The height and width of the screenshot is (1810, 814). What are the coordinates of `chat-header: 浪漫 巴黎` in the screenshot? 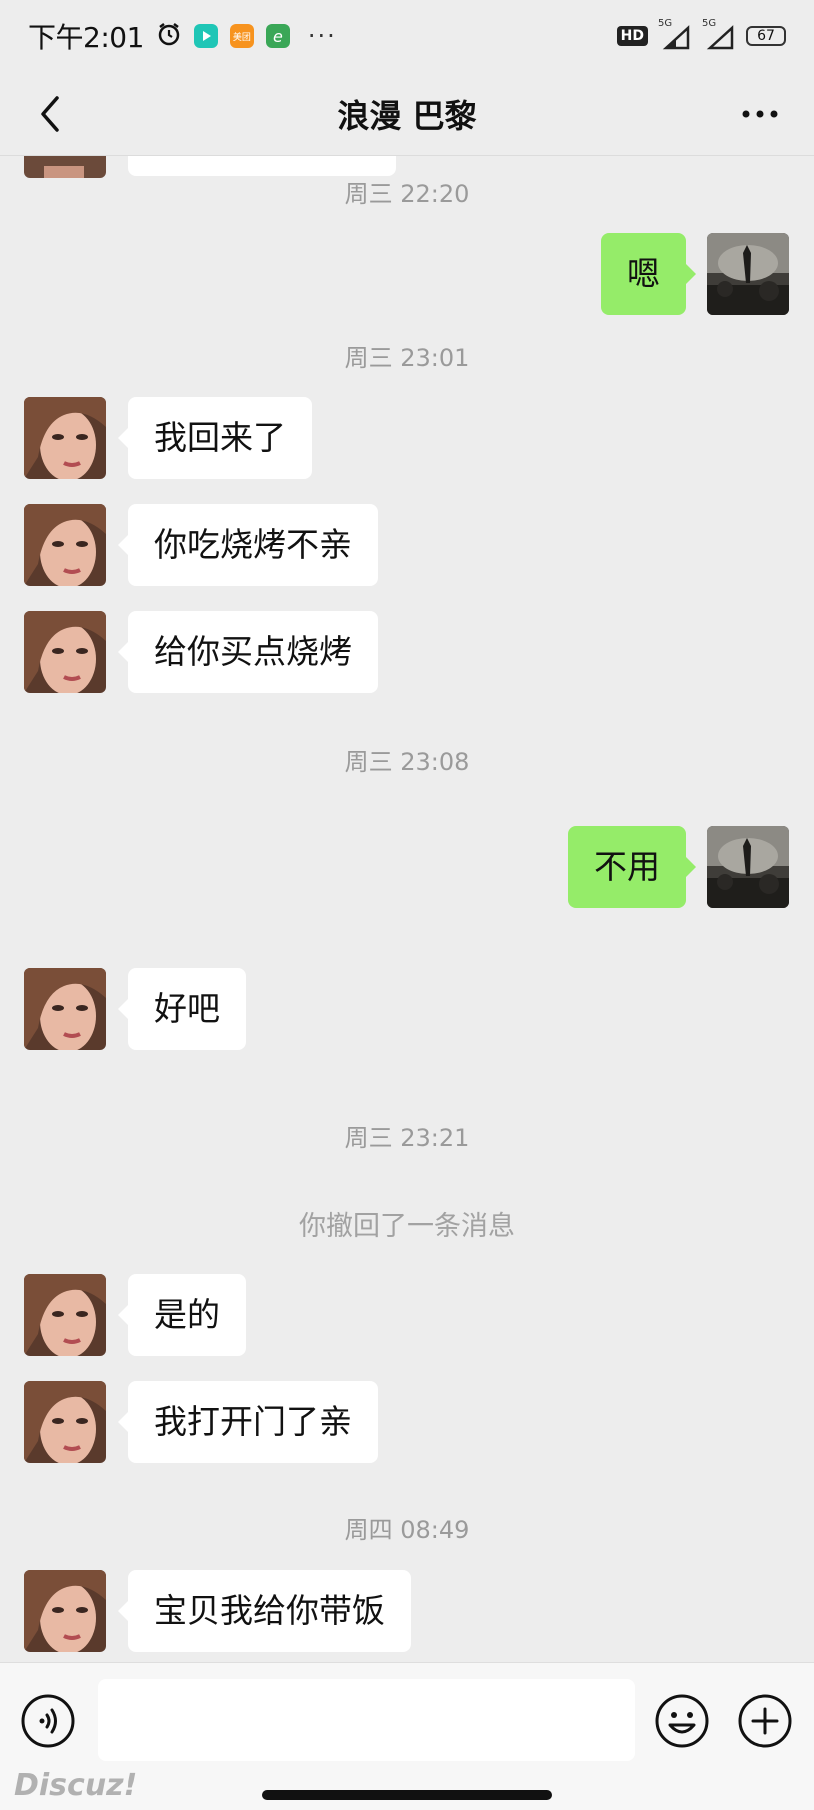 It's located at (407, 114).